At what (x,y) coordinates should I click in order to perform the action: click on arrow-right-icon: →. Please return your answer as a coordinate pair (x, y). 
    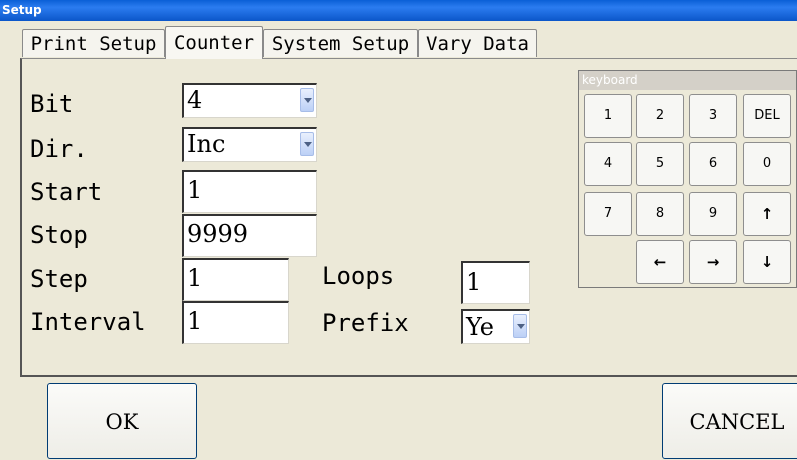
    Looking at the image, I should click on (713, 262).